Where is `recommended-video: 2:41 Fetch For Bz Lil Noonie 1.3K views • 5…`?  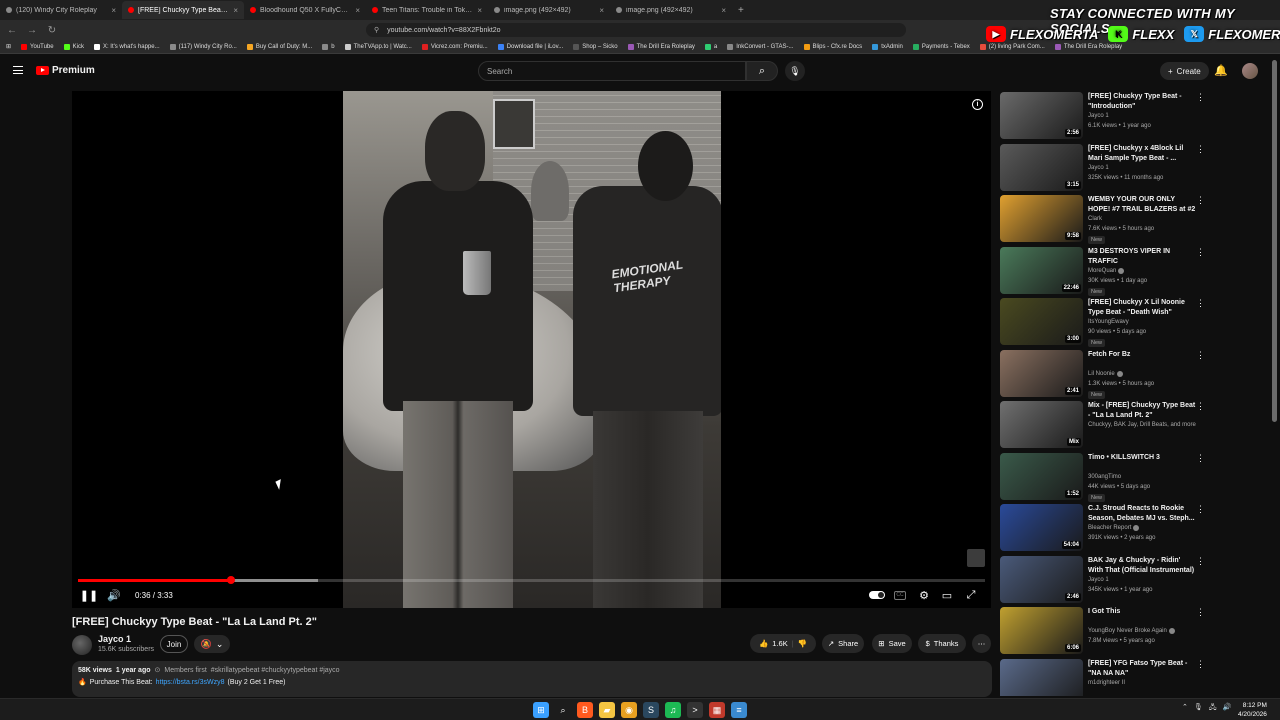 recommended-video: 2:41 Fetch For Bz Lil Noonie 1.3K views • 5… is located at coordinates (1102, 374).